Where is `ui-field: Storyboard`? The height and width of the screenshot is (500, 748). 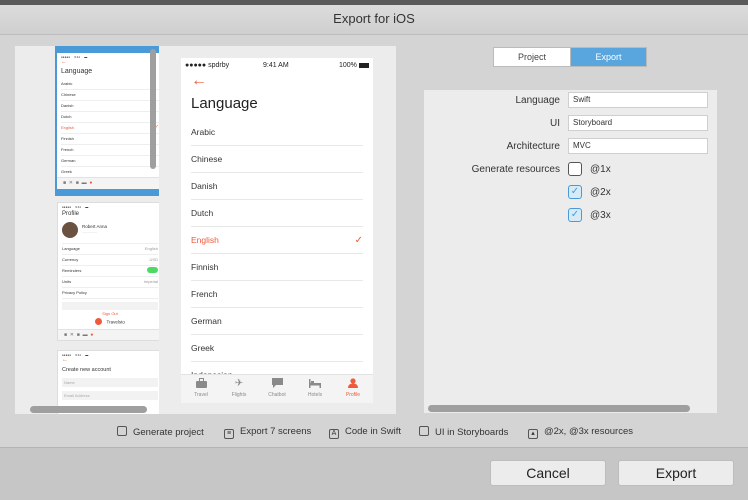 ui-field: Storyboard is located at coordinates (638, 123).